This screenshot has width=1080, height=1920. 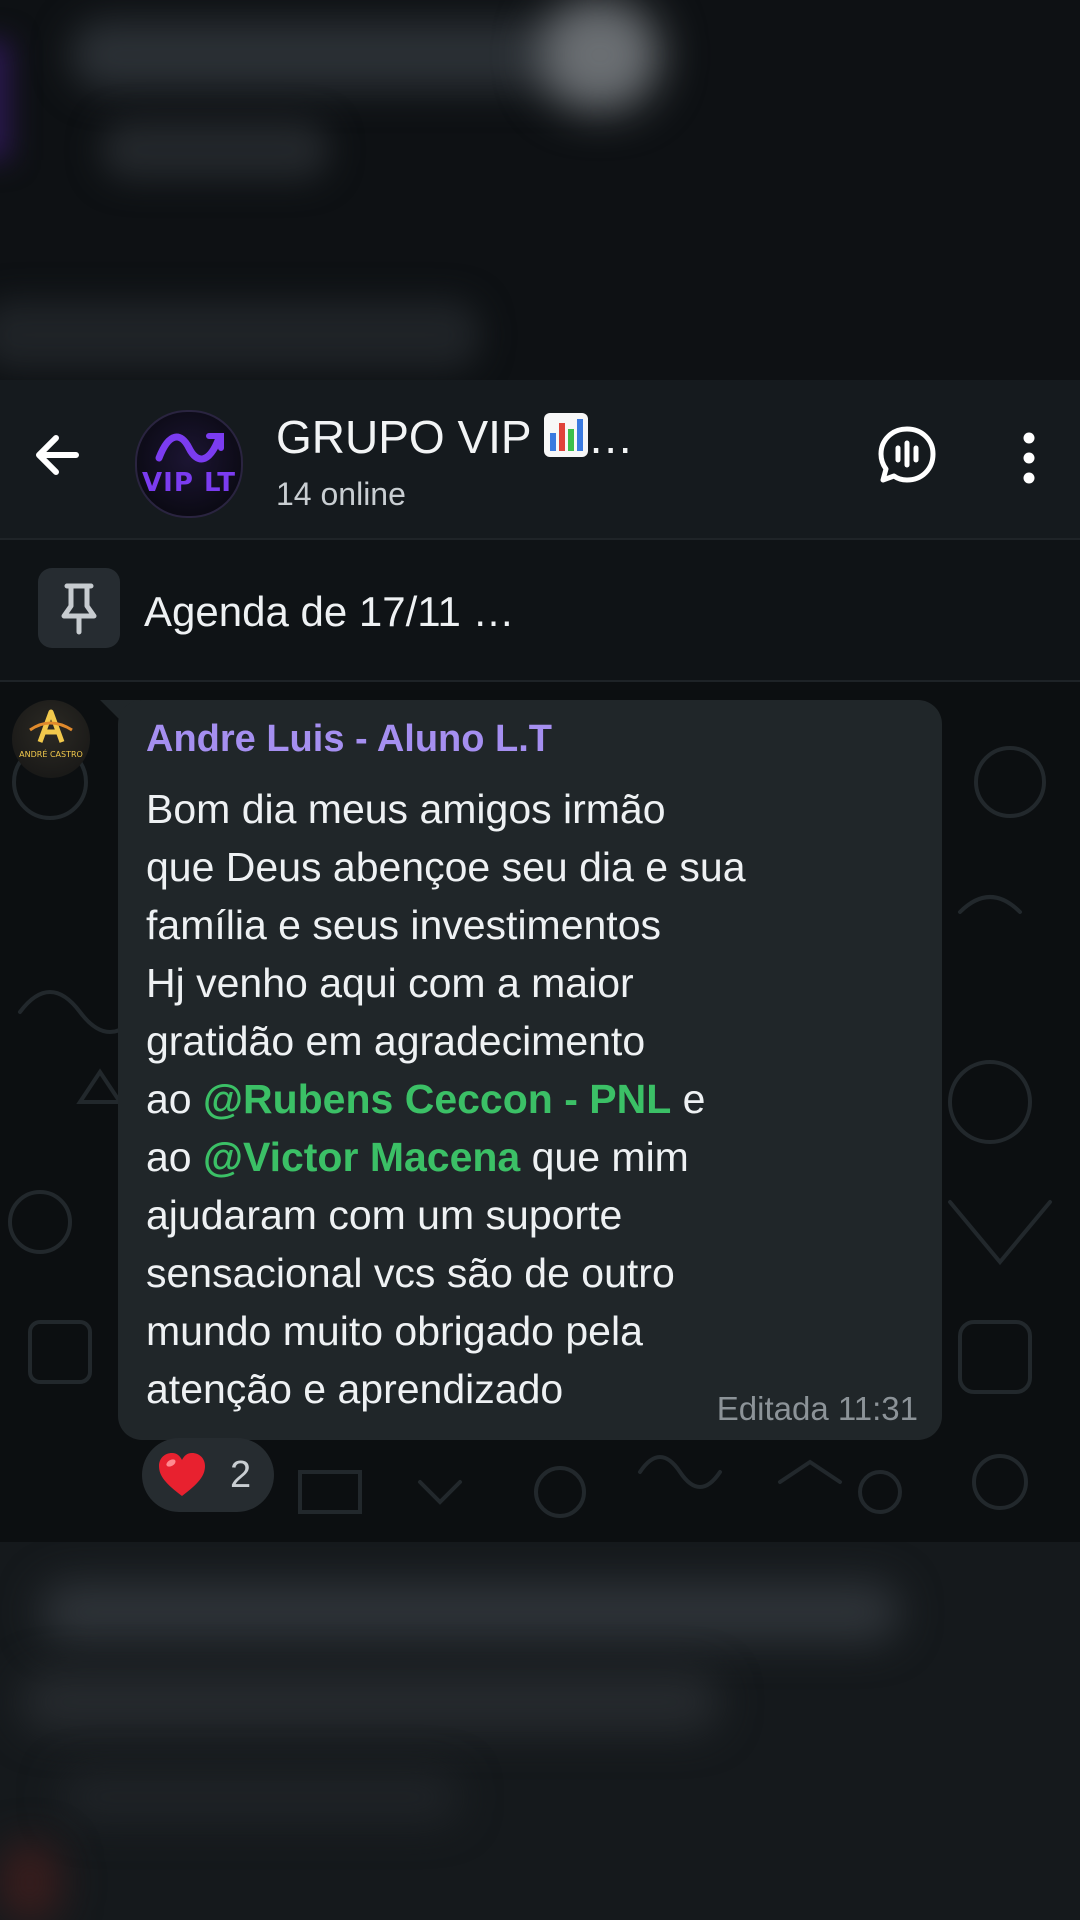 What do you see at coordinates (241, 1475) in the screenshot?
I see `reaction-count: 2` at bounding box center [241, 1475].